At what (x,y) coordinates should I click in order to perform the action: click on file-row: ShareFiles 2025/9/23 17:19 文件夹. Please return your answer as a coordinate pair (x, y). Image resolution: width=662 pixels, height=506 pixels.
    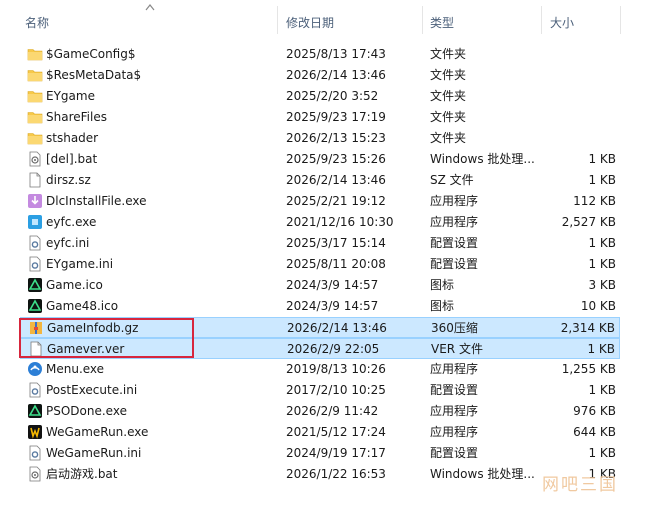
    Looking at the image, I should click on (320, 117).